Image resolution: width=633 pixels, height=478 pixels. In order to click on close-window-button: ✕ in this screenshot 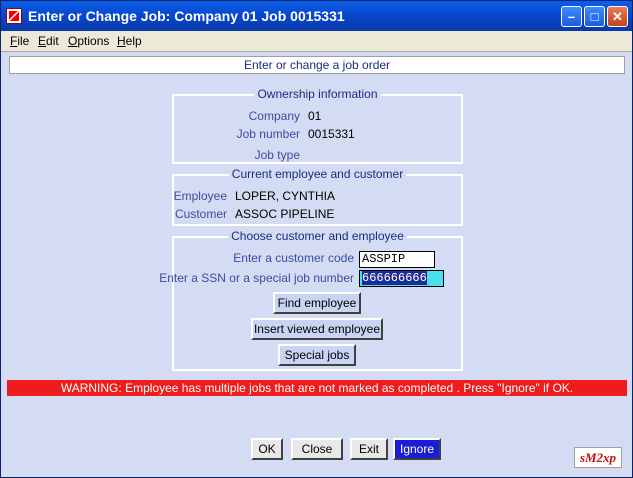, I will do `click(617, 16)`.